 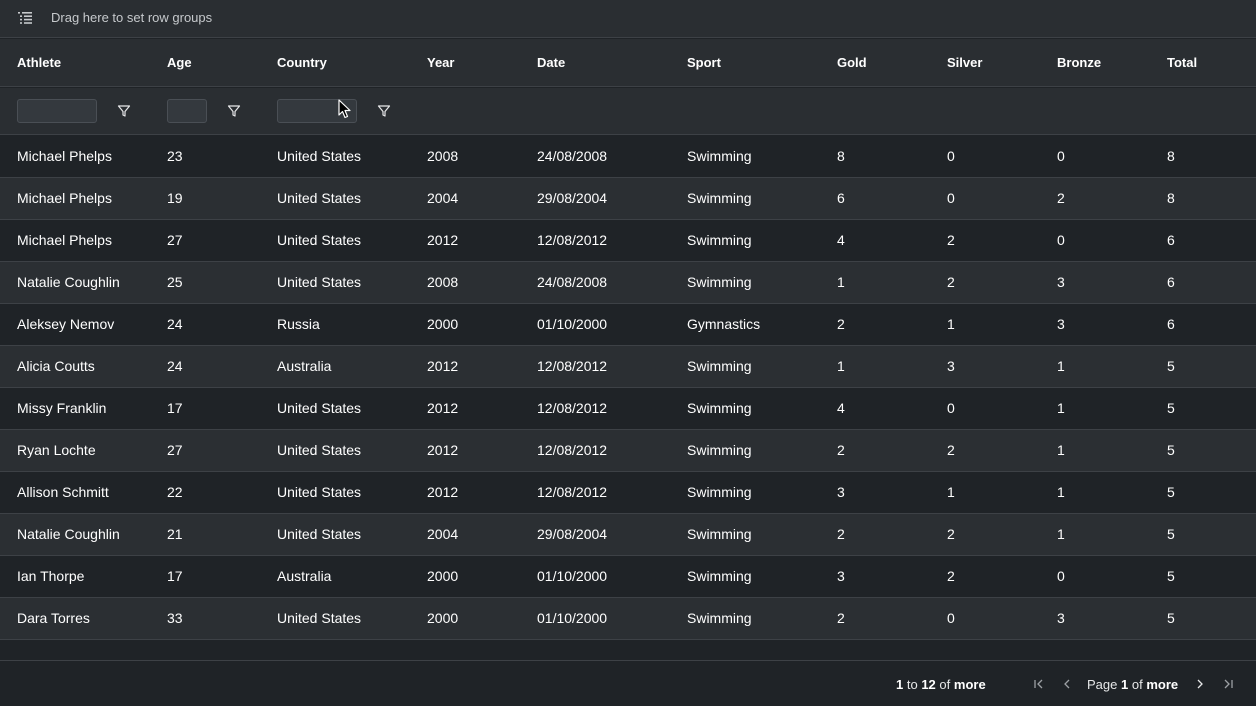 What do you see at coordinates (64, 240) in the screenshot?
I see `cell-athlete: Michael Phelps` at bounding box center [64, 240].